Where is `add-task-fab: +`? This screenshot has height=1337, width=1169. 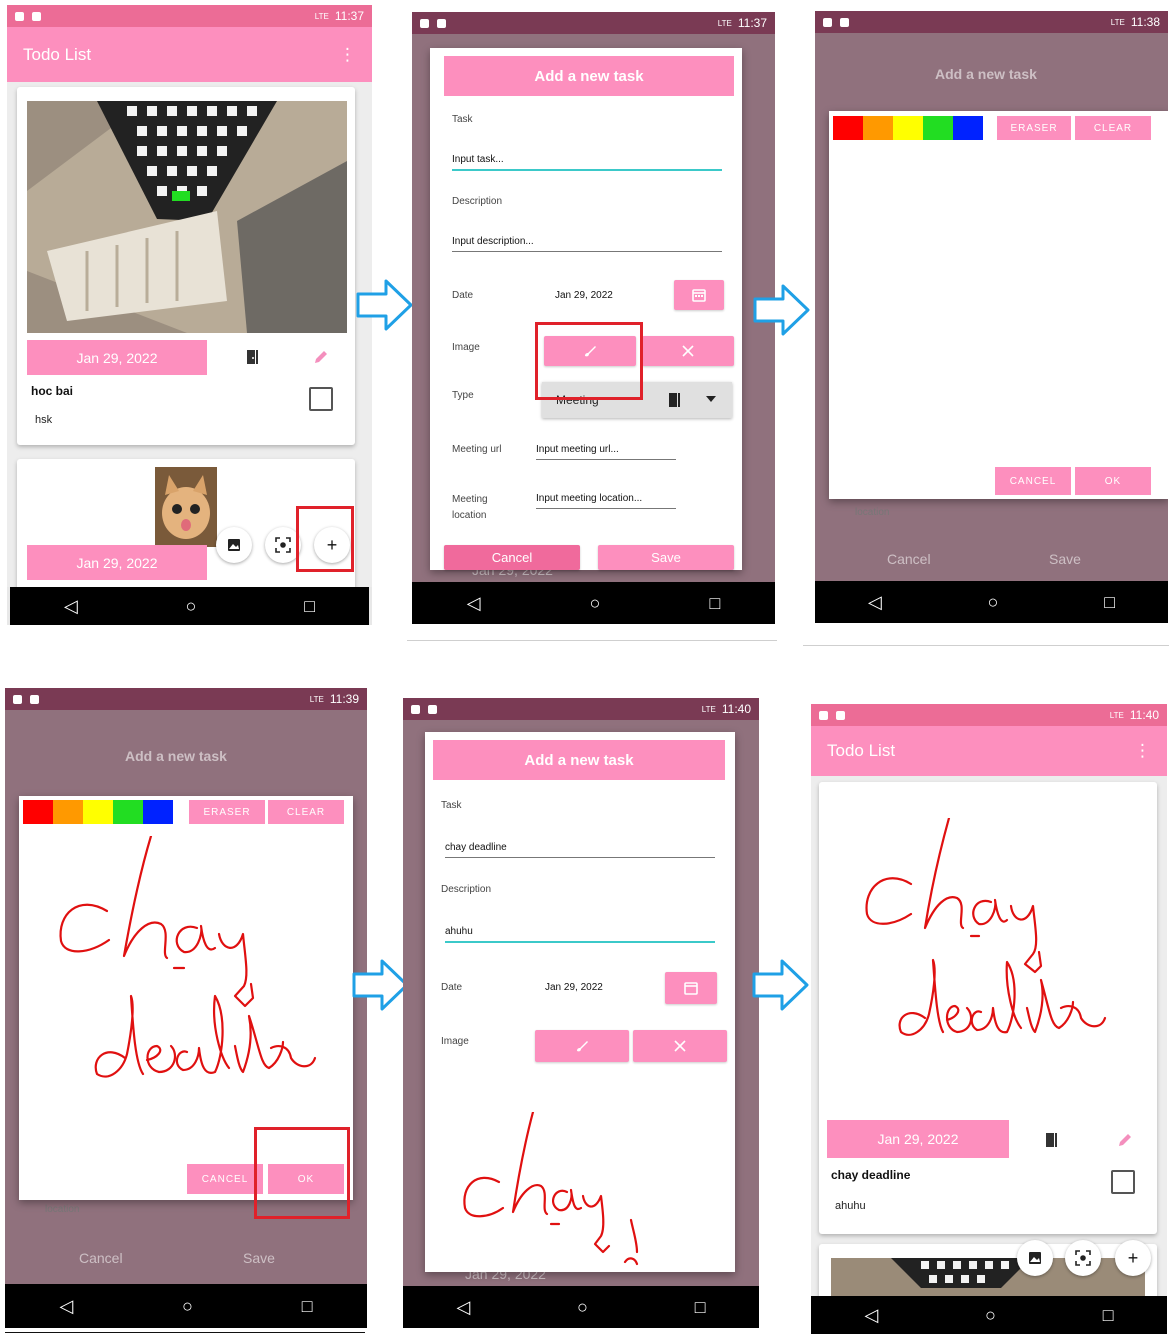
add-task-fab: + is located at coordinates (1133, 1258).